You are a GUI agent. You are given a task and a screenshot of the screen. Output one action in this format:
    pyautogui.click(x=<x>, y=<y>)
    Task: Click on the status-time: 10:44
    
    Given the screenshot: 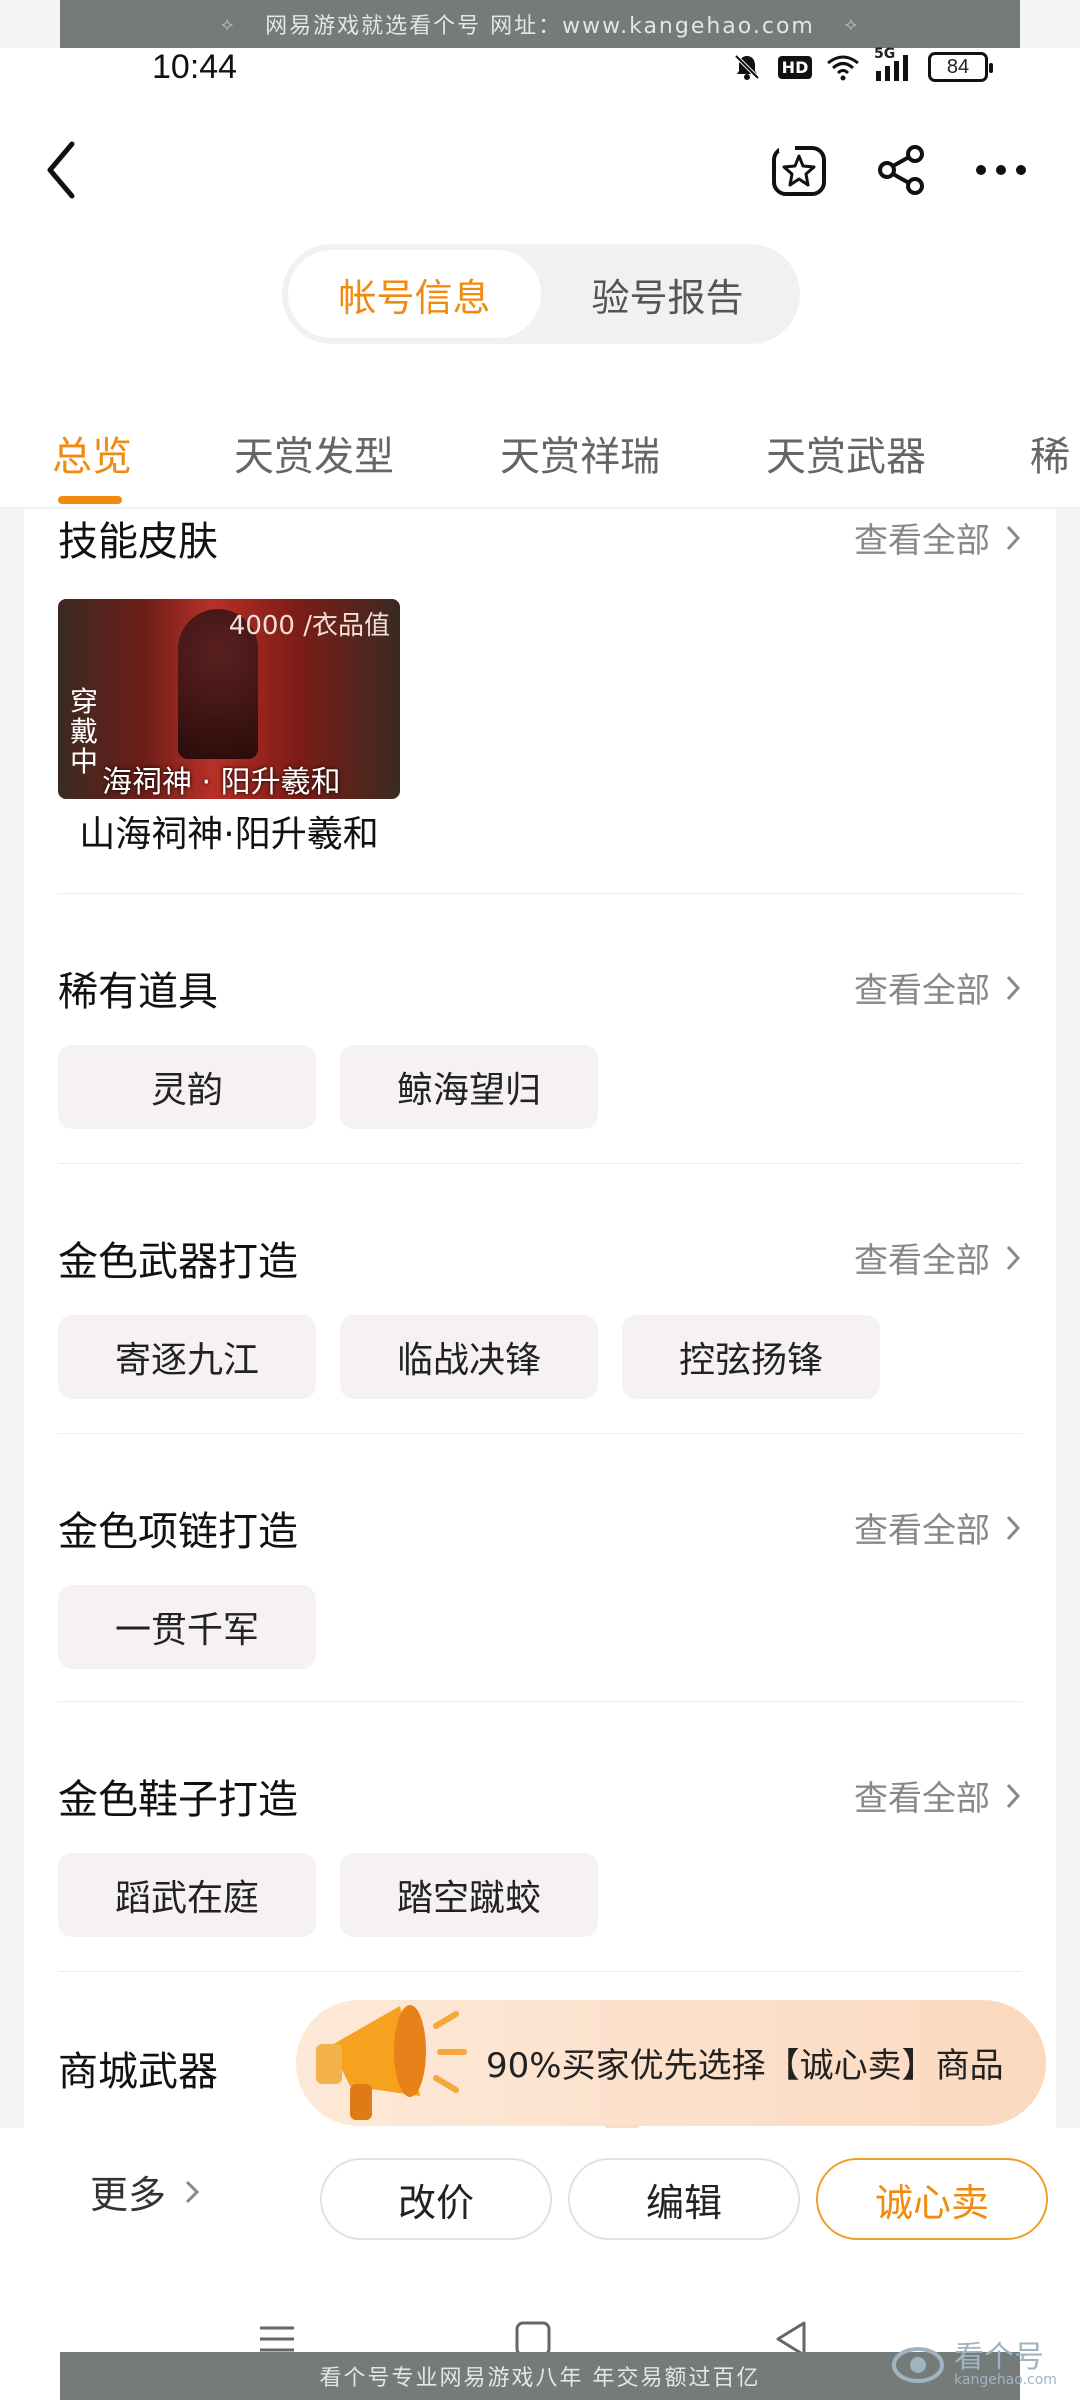 What is the action you would take?
    pyautogui.click(x=195, y=67)
    